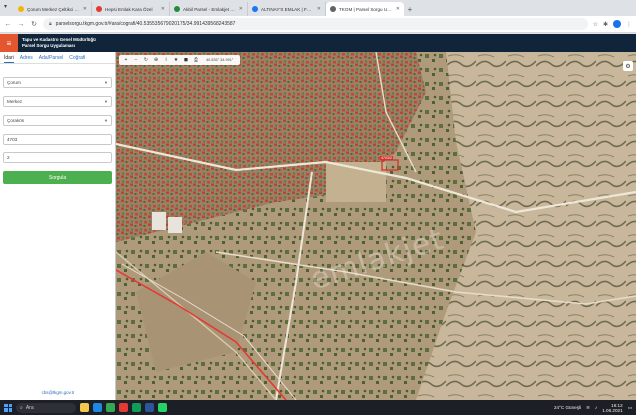 The height and width of the screenshot is (415, 636). I want to click on tab-ada-parsel: Ada/Parsel, so click(51, 59).